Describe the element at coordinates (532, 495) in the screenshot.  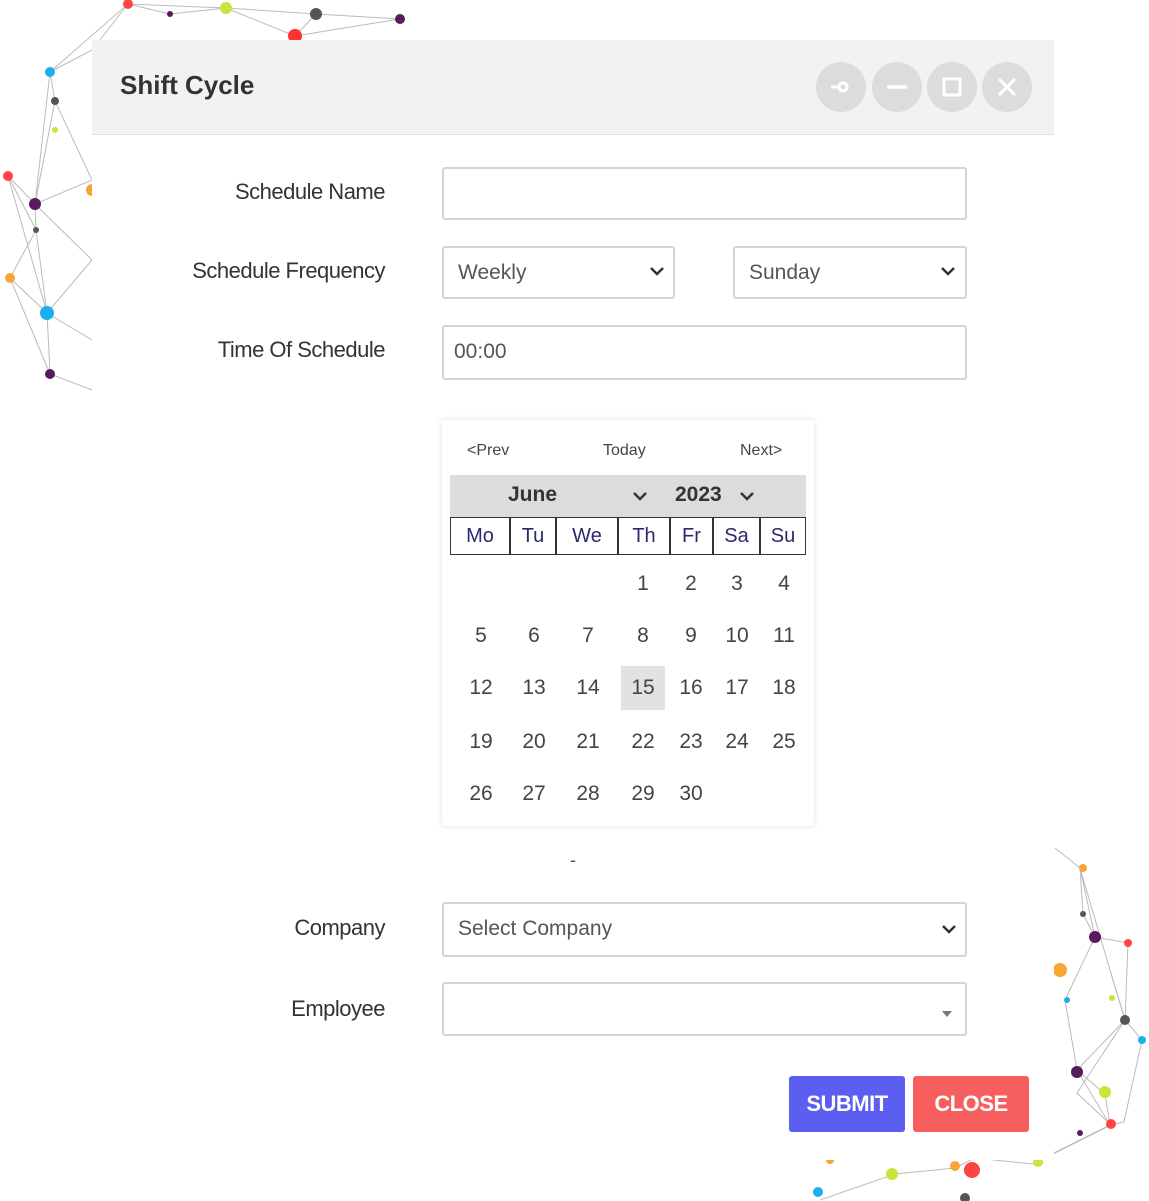
I see `month-select: June` at that location.